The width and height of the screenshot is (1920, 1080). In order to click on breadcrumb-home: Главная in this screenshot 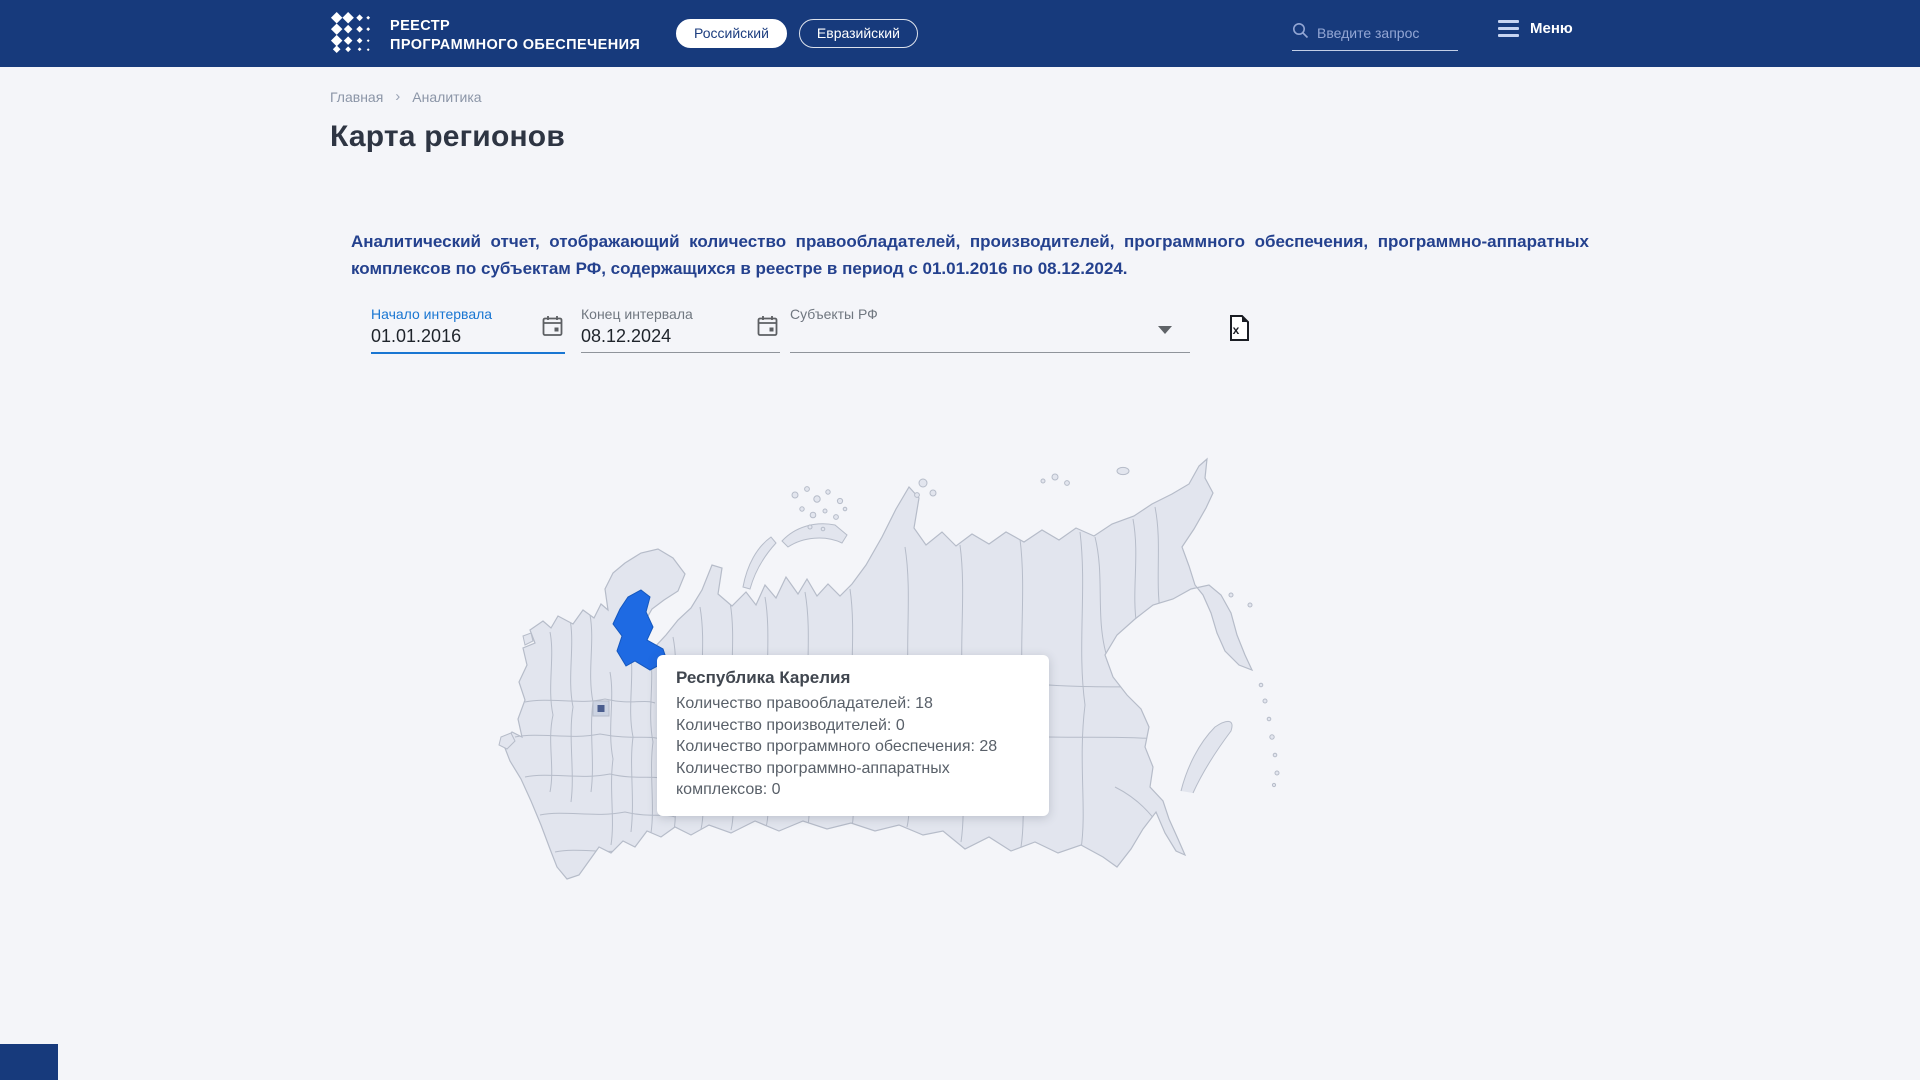, I will do `click(356, 97)`.